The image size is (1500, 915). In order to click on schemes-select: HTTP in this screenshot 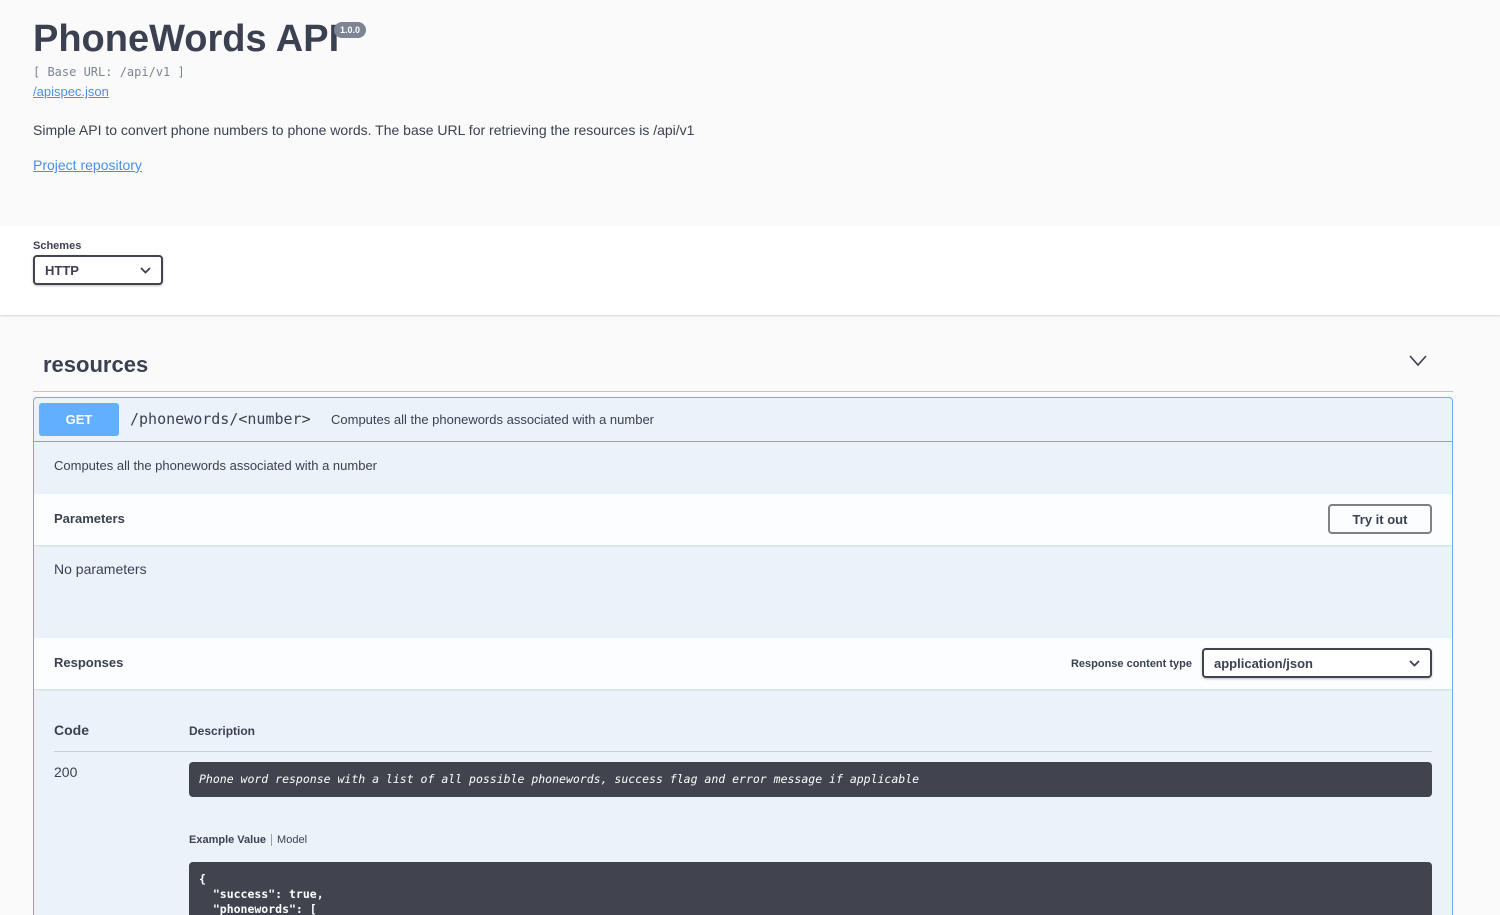, I will do `click(98, 270)`.